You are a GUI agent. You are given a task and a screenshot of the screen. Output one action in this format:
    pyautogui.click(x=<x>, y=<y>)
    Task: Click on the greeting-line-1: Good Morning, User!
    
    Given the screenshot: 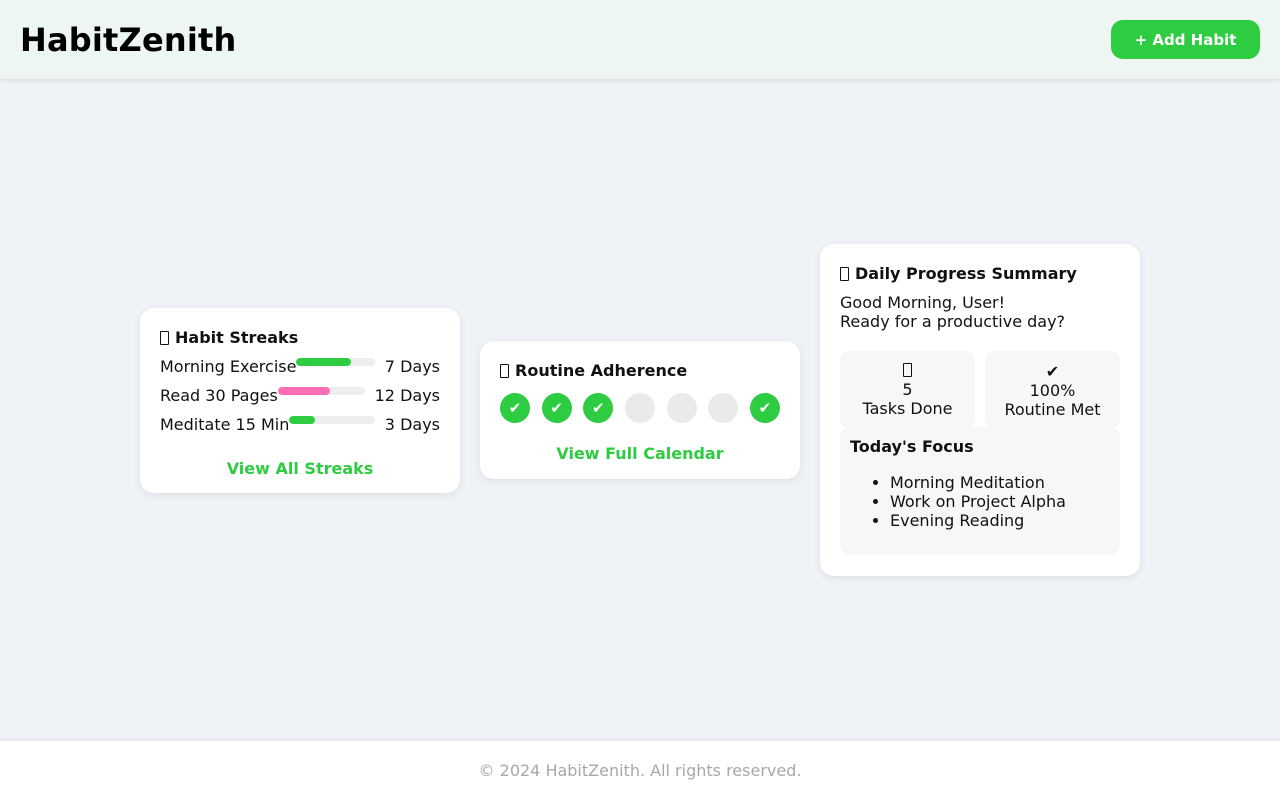 What is the action you would take?
    pyautogui.click(x=923, y=302)
    